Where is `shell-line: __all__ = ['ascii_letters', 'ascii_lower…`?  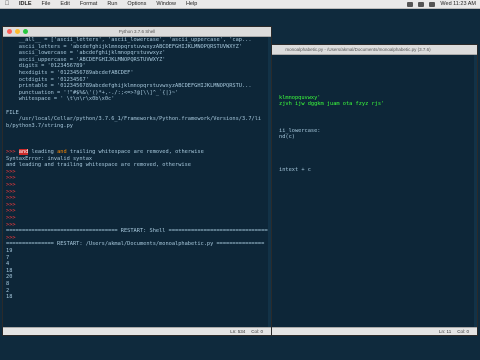 shell-line: __all__ = ['ascii_letters', 'ascii_lower… is located at coordinates (129, 40).